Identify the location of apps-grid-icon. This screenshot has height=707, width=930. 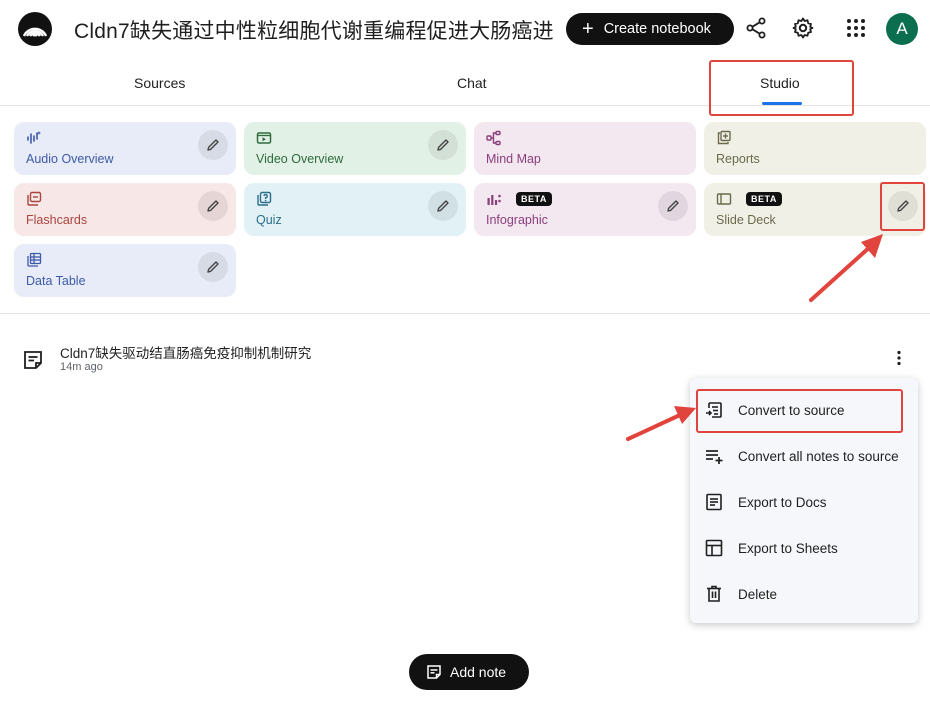
(856, 28).